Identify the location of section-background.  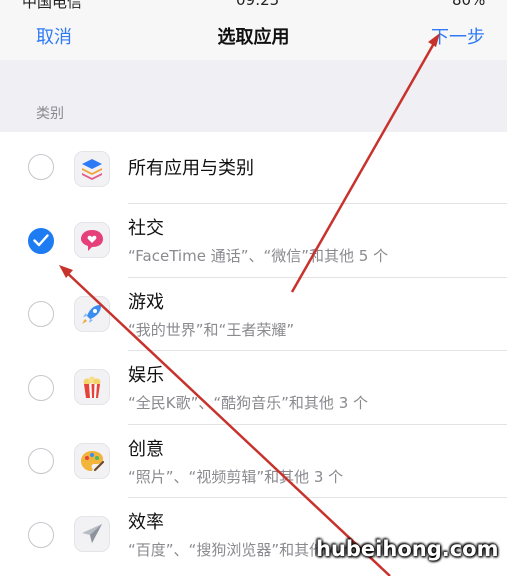
(253, 96).